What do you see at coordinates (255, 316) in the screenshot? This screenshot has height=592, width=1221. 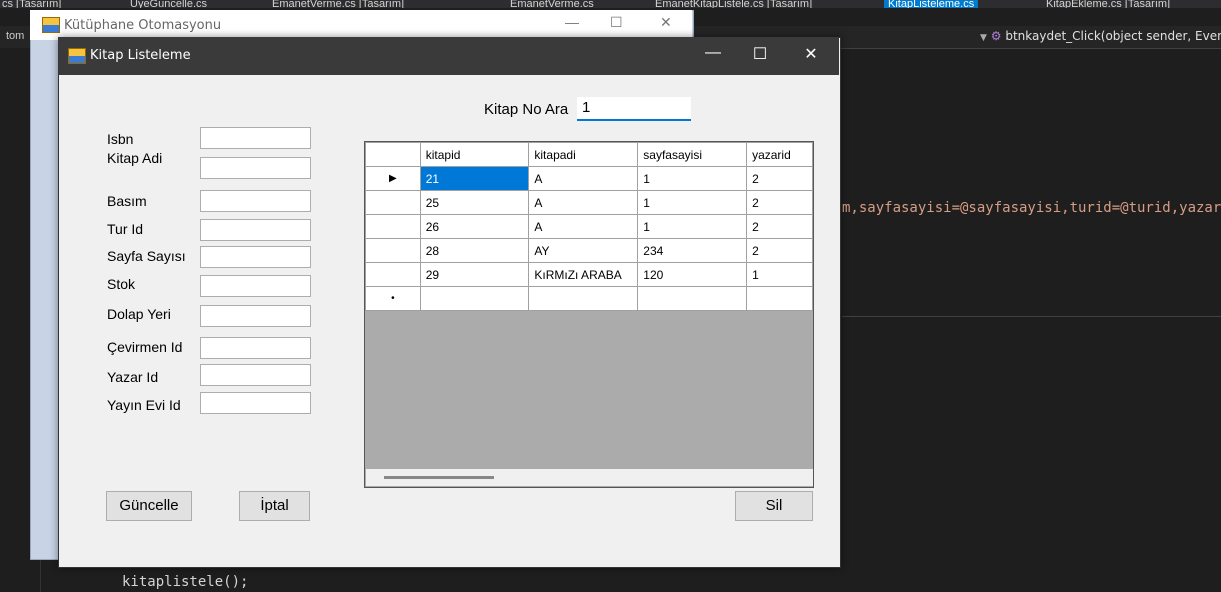 I see `dolap-yeri-field` at bounding box center [255, 316].